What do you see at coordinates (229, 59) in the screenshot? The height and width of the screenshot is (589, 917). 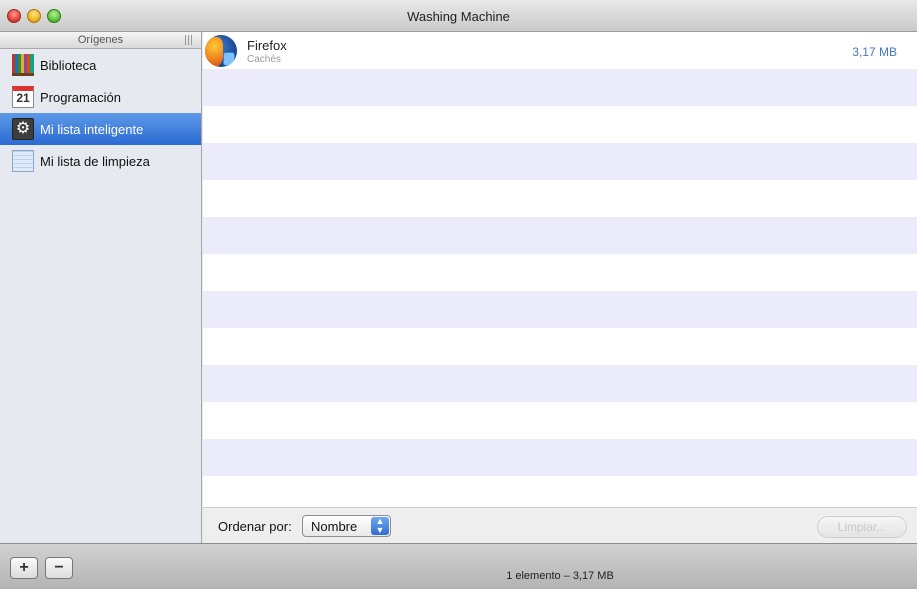 I see `cache-badge-icon` at bounding box center [229, 59].